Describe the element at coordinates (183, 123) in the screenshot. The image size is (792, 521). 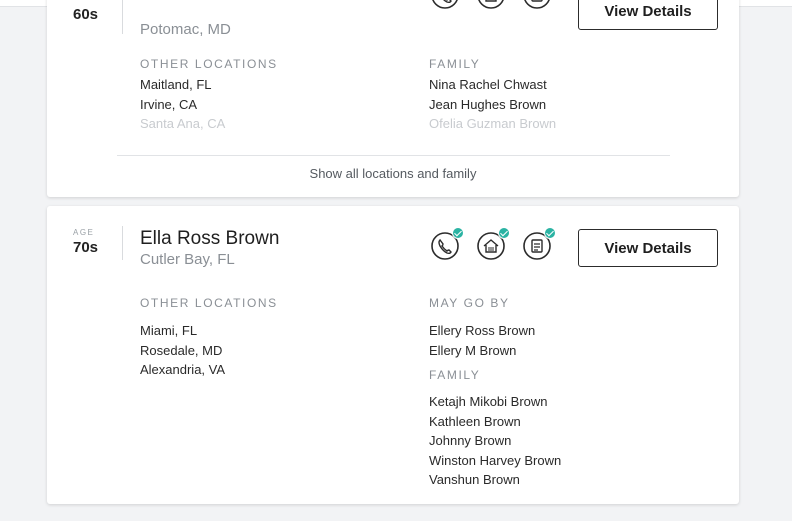
I see `location-item: Santa Ana, CA` at that location.